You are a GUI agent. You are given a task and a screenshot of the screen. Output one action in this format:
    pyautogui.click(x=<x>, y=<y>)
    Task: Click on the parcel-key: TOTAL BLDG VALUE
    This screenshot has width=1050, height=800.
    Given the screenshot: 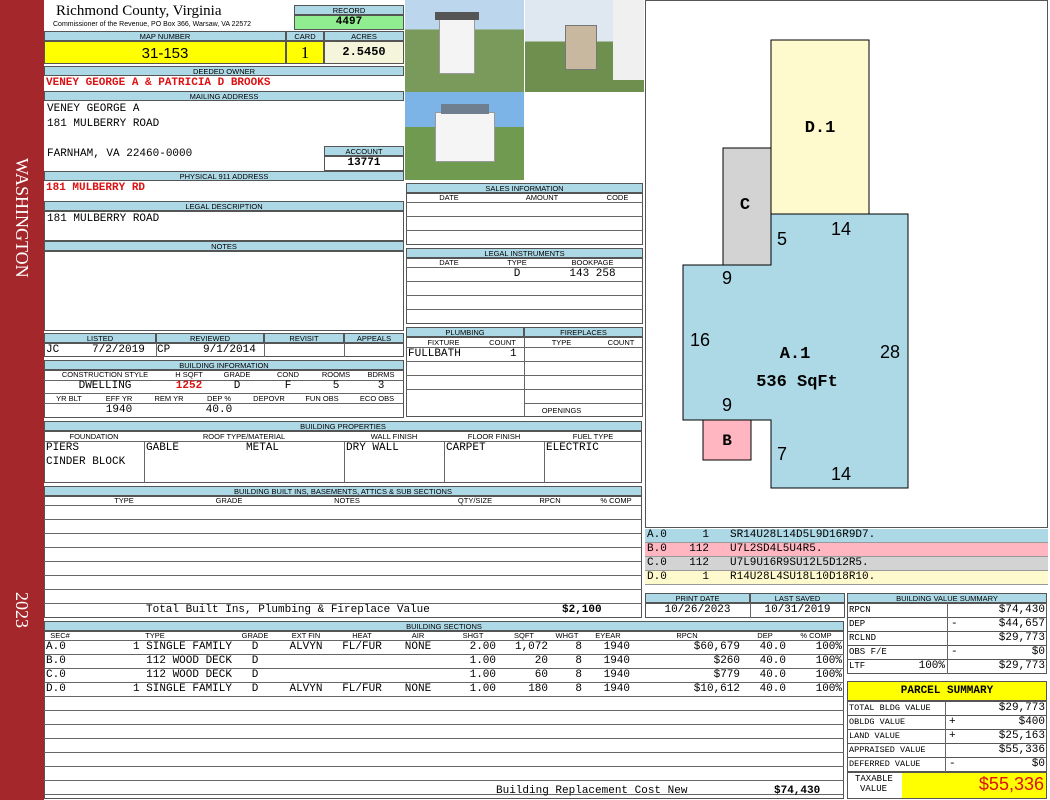 What is the action you would take?
    pyautogui.click(x=890, y=708)
    